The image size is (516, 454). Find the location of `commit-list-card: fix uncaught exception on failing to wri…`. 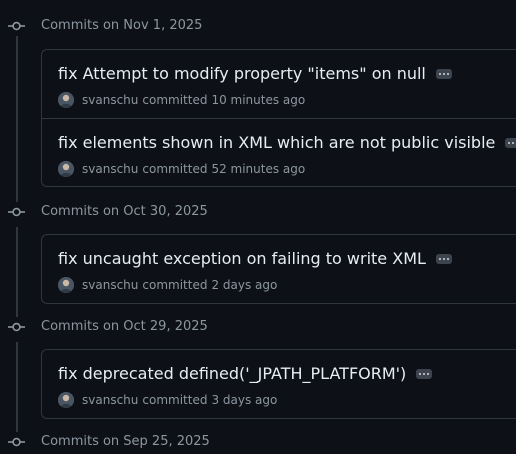

commit-list-card: fix uncaught exception on failing to wri… is located at coordinates (278, 269).